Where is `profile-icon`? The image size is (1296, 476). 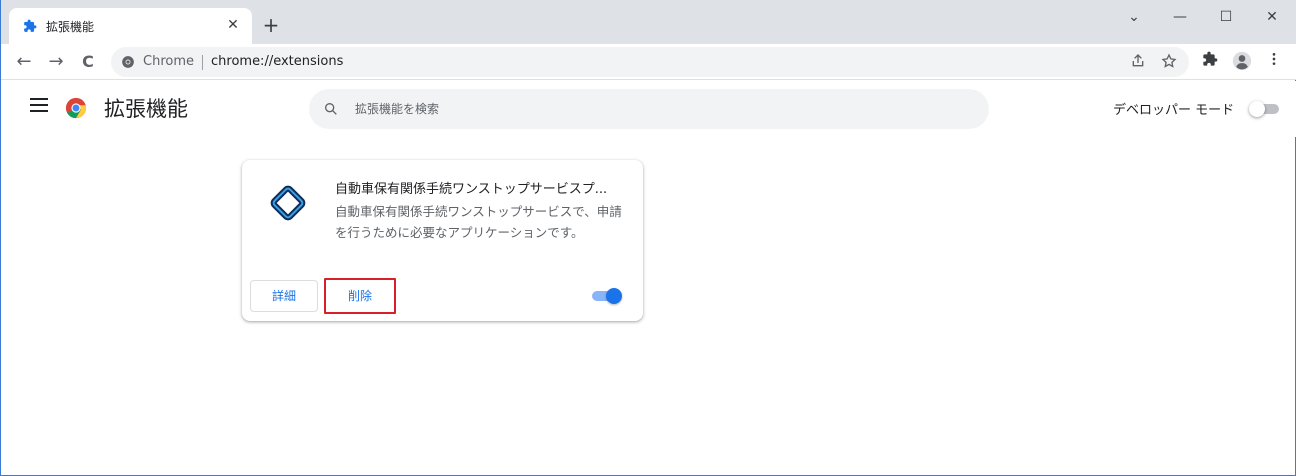
profile-icon is located at coordinates (1242, 62).